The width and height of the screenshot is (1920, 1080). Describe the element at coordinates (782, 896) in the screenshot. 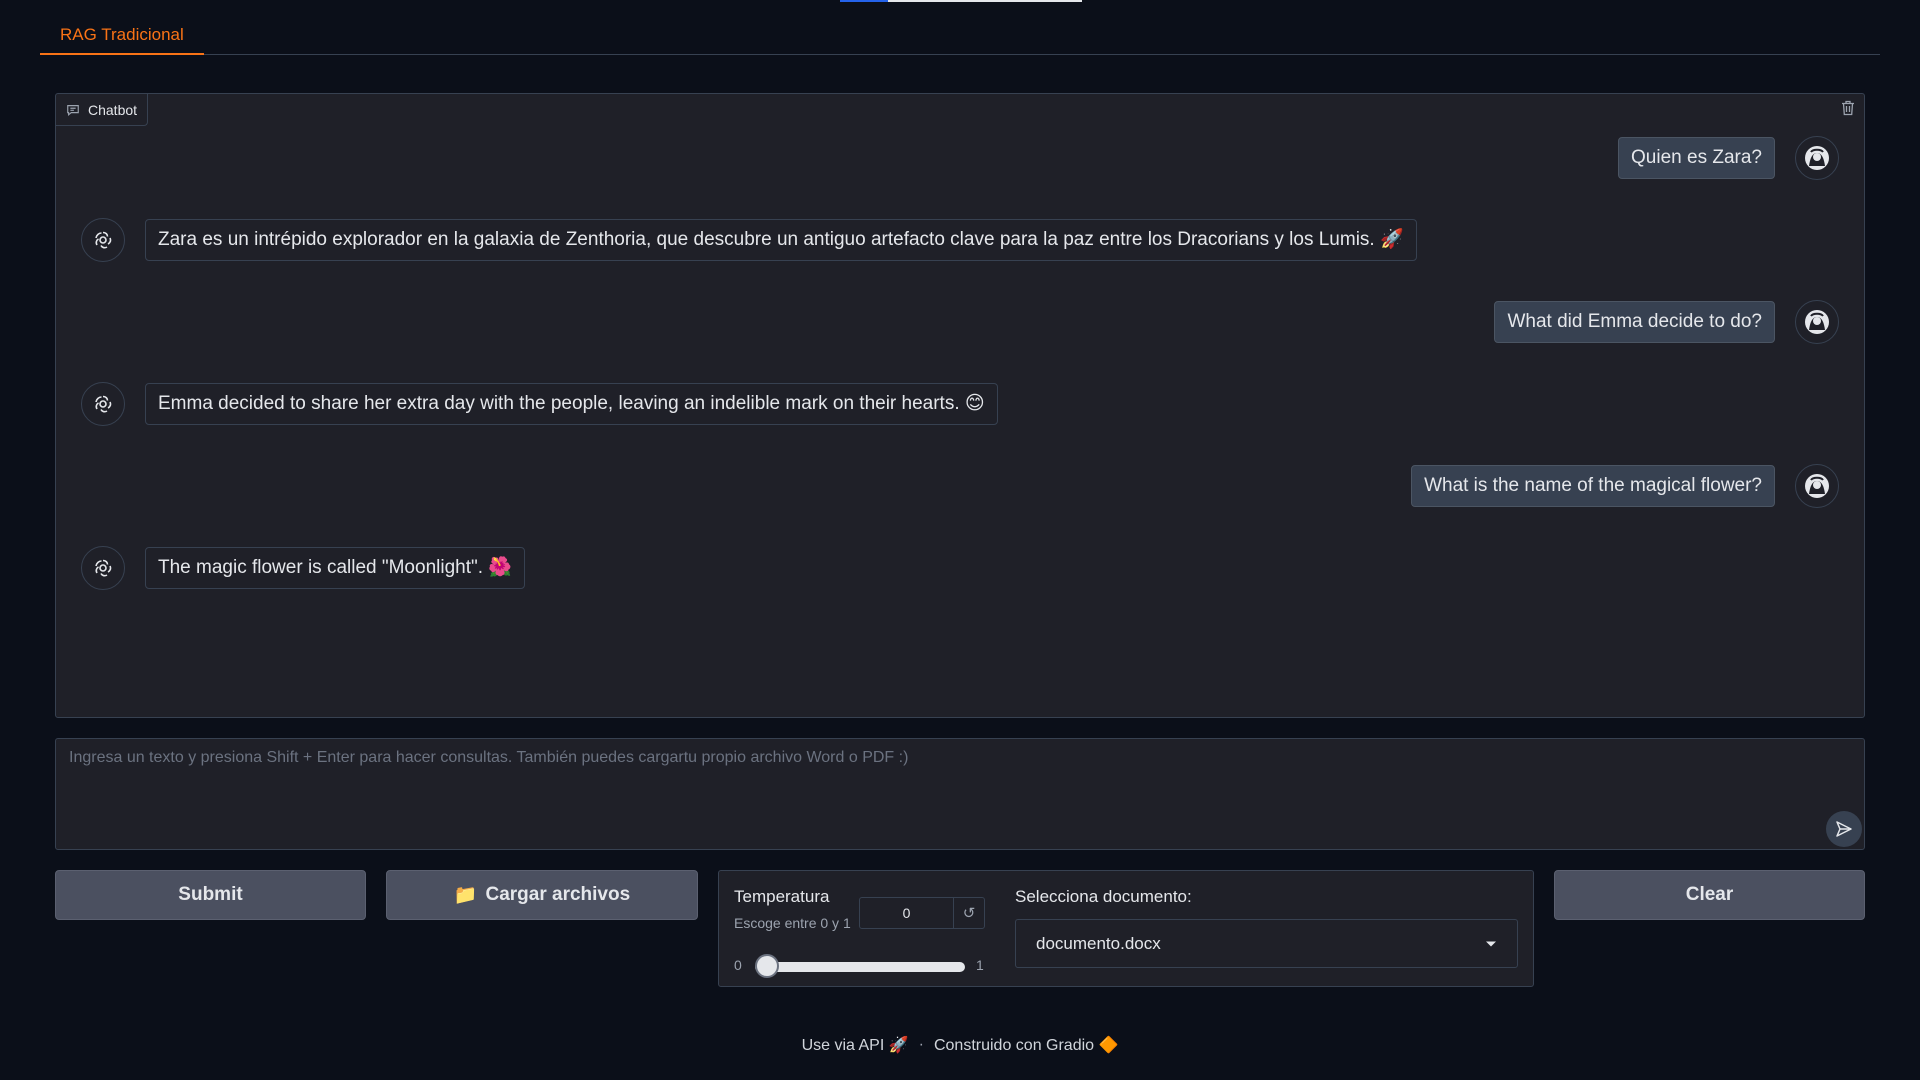

I see `temperature-label: Temperatura` at that location.